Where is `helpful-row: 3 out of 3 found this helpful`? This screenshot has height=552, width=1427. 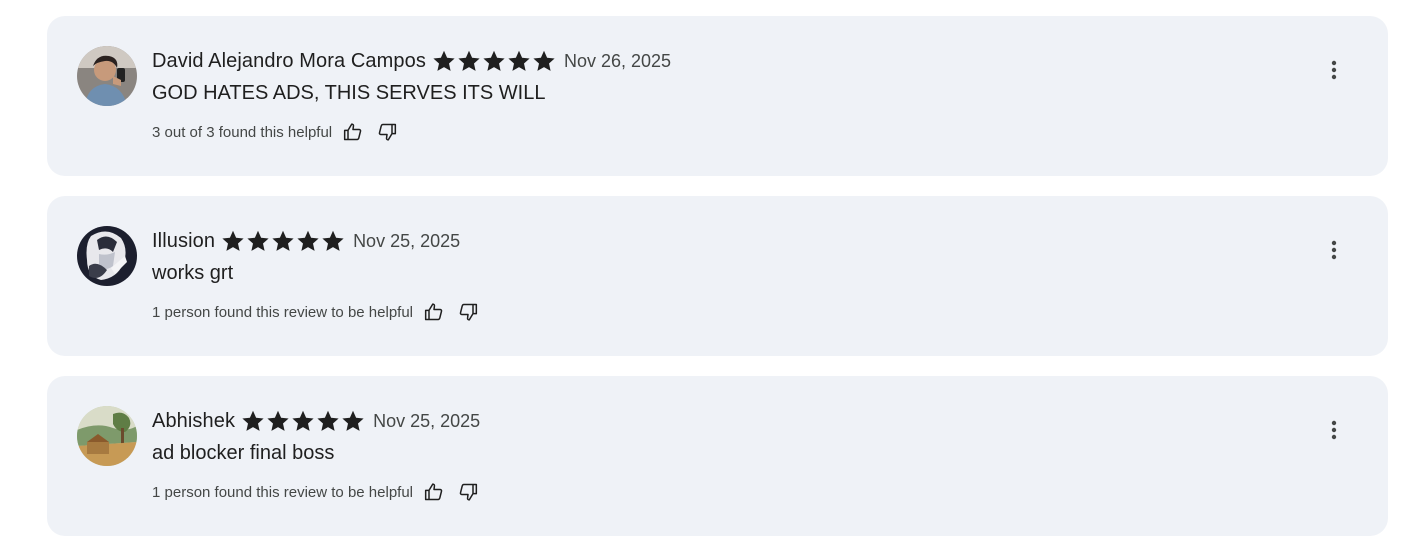 helpful-row: 3 out of 3 found this helpful is located at coordinates (280, 132).